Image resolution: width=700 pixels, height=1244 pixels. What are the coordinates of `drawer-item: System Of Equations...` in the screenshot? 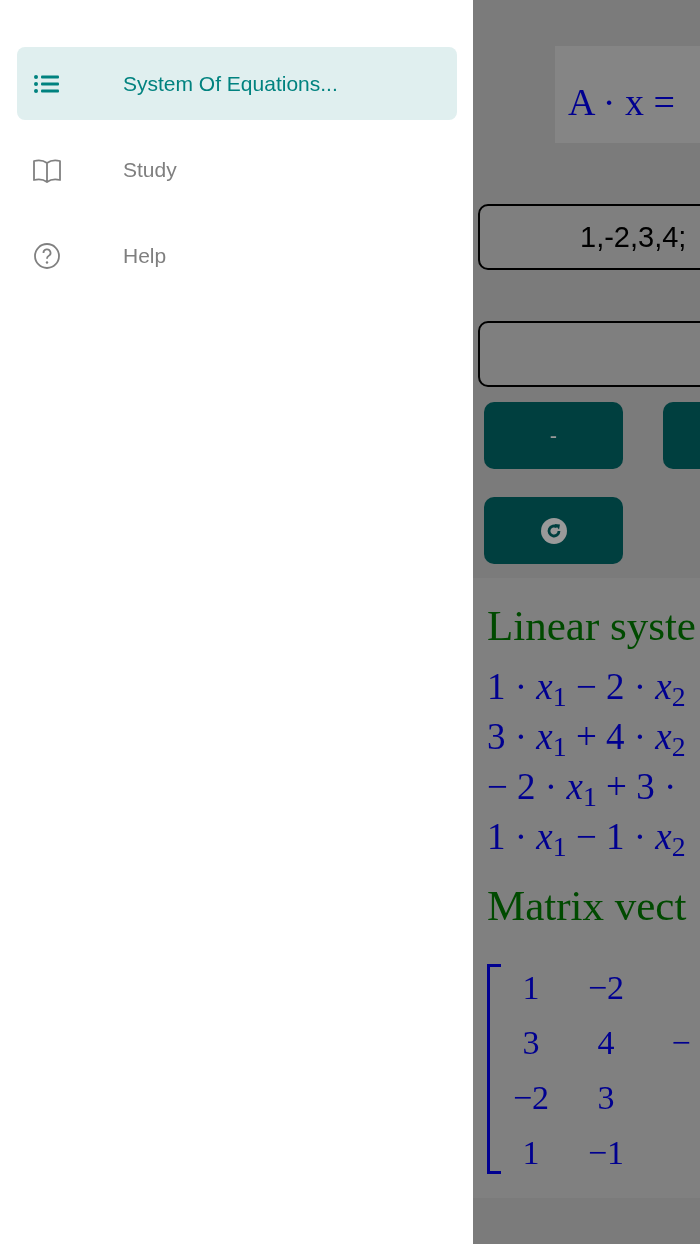 It's located at (237, 83).